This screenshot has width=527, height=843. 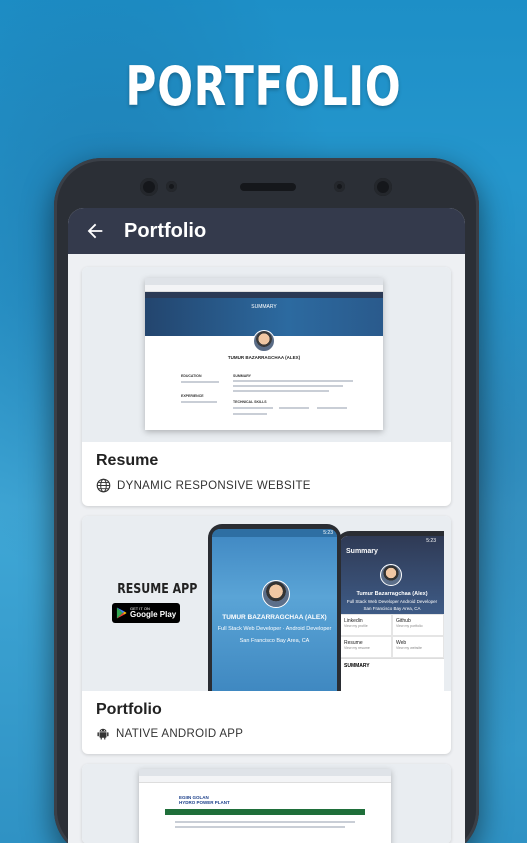 I want to click on google-play-badge: GET IT ON Google Play, so click(x=146, y=613).